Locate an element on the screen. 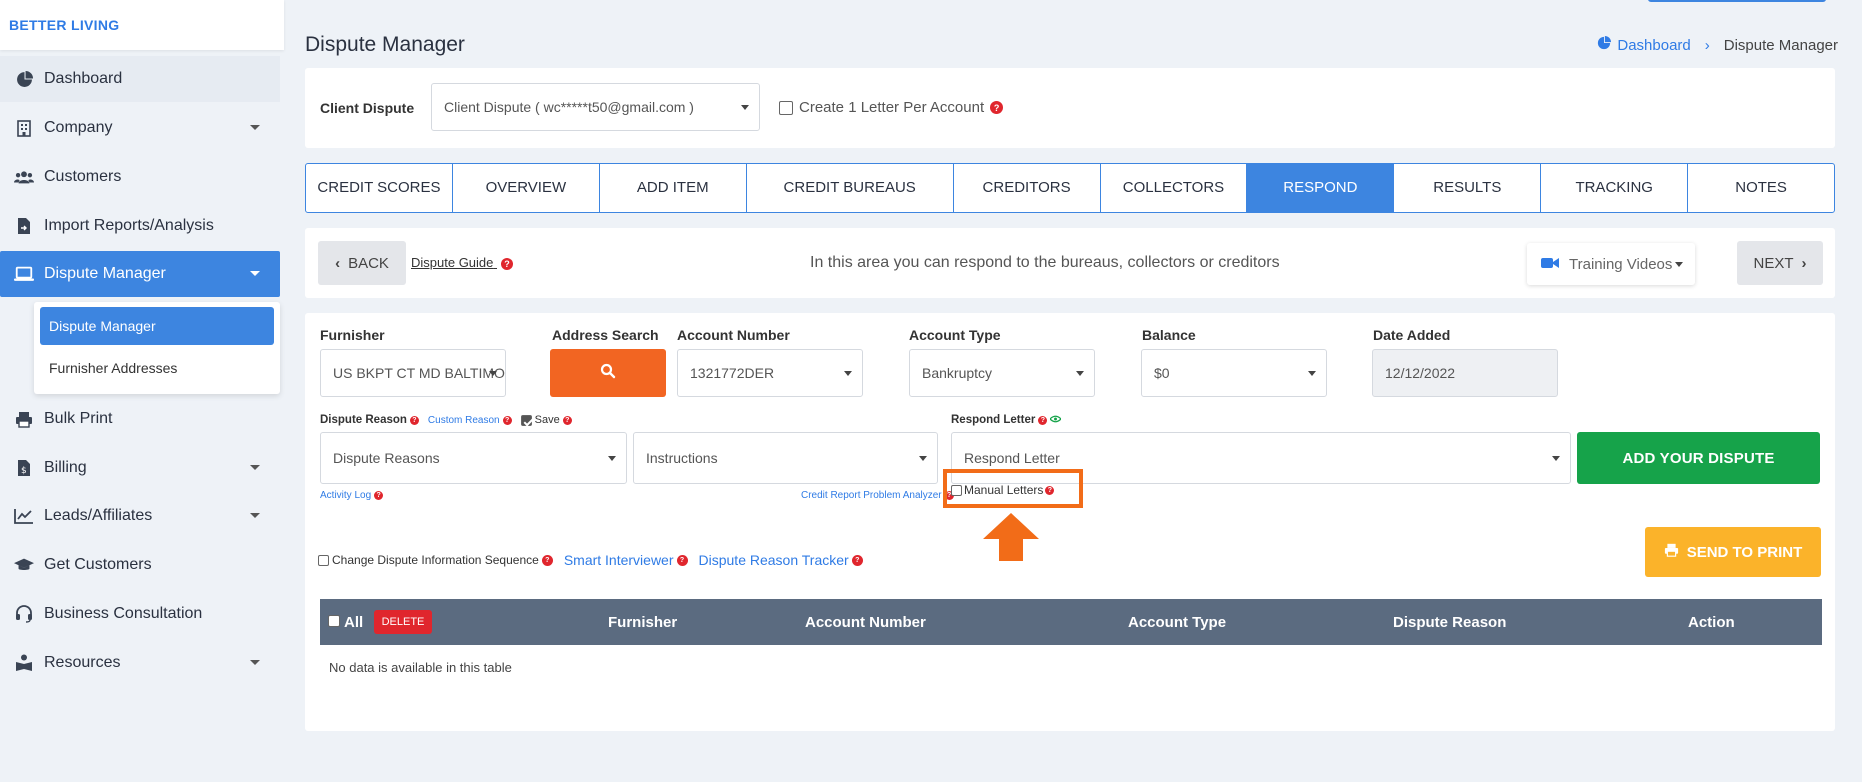  create-letter-checkbox is located at coordinates (786, 107).